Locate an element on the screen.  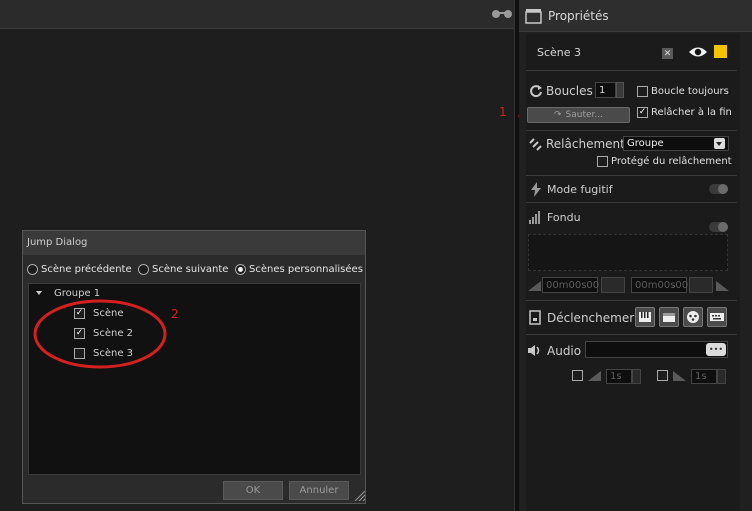
flash-mode-label: Mode fugitif is located at coordinates (580, 189).